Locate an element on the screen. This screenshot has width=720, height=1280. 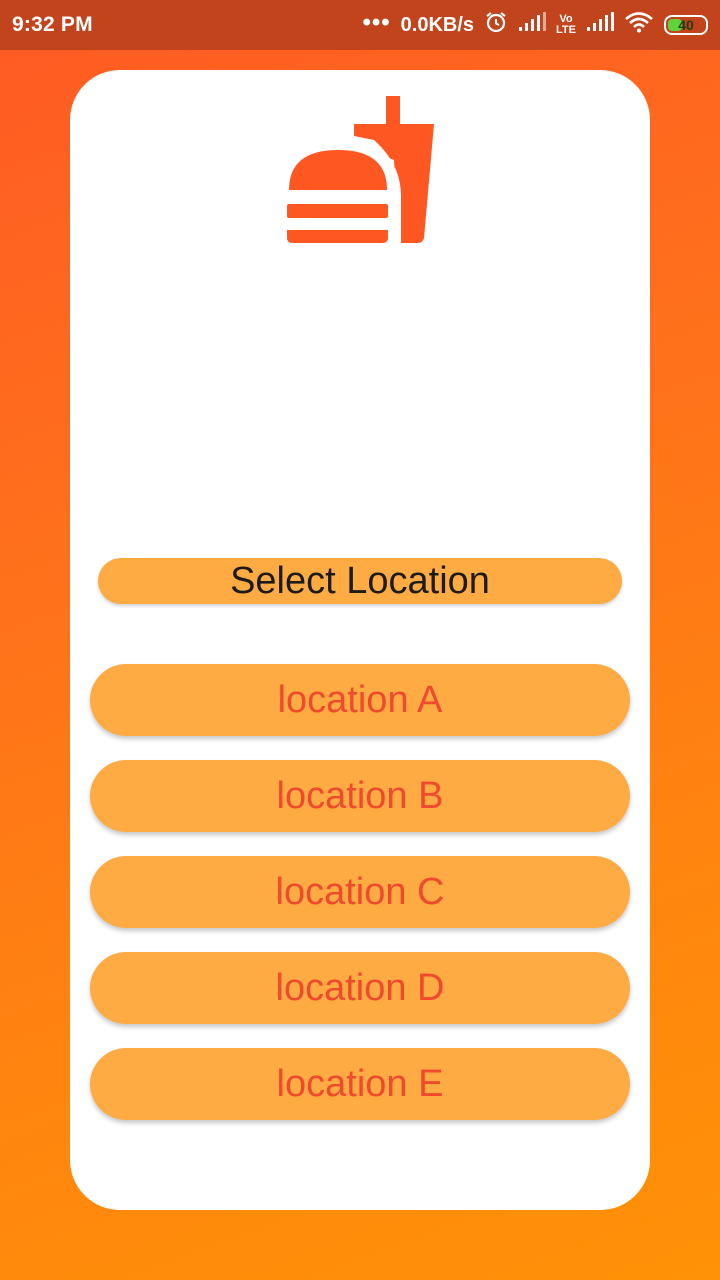
wifi-icon is located at coordinates (639, 25).